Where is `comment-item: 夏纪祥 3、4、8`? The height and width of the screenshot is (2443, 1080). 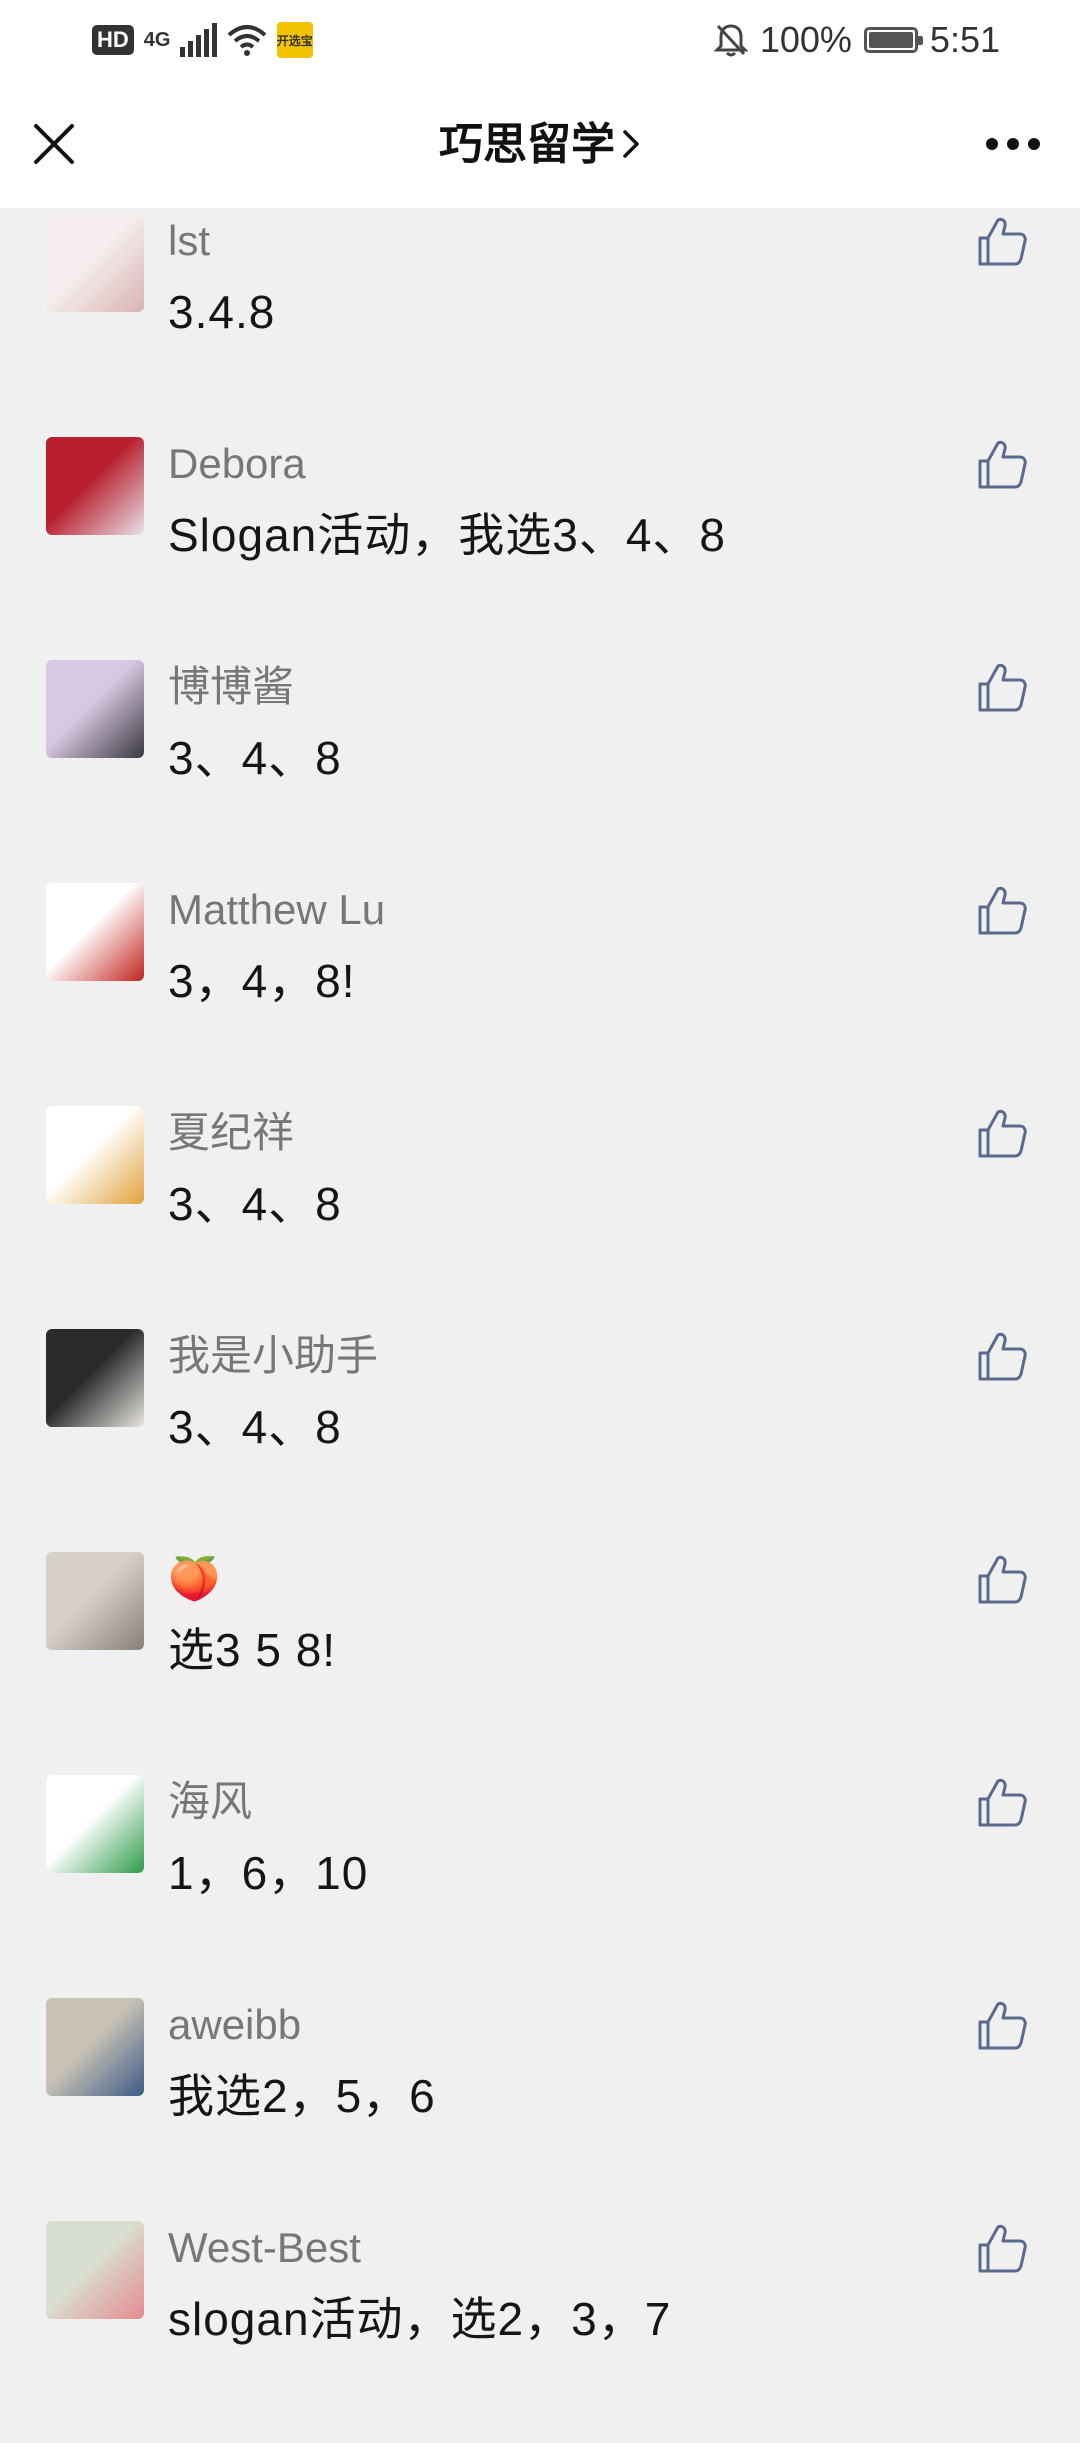
comment-item: 夏纪祥 3、4、8 is located at coordinates (540, 1217).